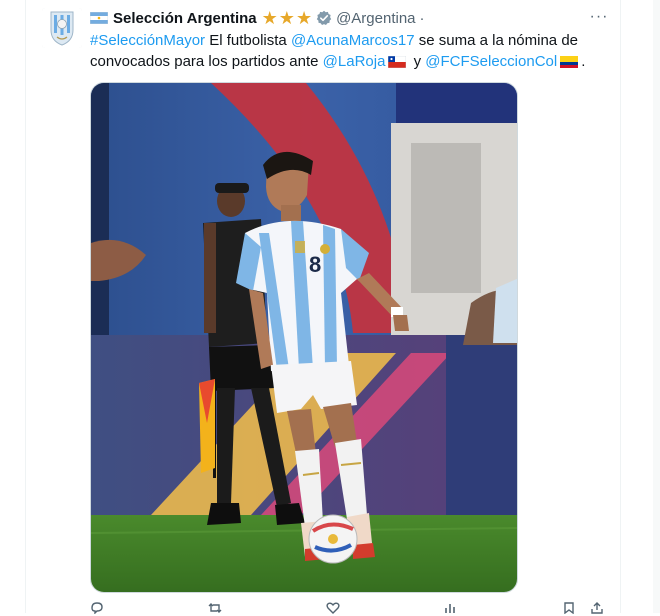 The image size is (660, 616). I want to click on star-badges: ★ ★ ★, so click(287, 18).